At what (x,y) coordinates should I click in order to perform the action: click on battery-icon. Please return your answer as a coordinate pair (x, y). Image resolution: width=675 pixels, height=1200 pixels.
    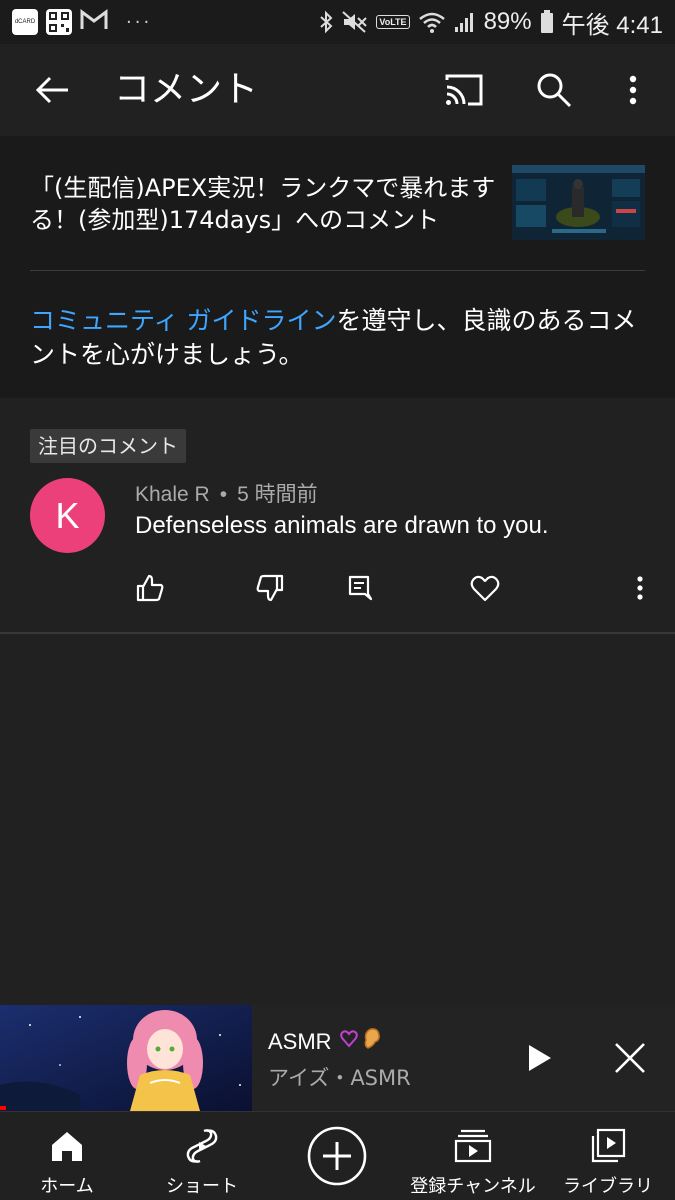
    Looking at the image, I should click on (547, 22).